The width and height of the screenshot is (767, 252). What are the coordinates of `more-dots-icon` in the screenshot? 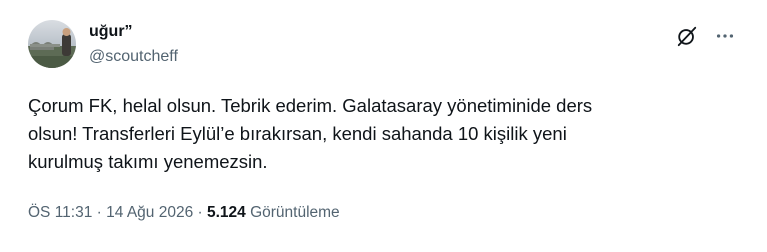 It's located at (725, 36).